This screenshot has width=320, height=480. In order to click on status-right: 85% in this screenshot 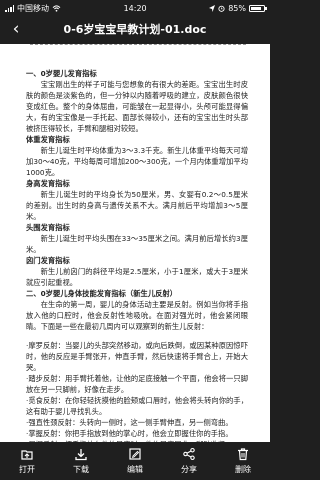, I will do `click(238, 8)`.